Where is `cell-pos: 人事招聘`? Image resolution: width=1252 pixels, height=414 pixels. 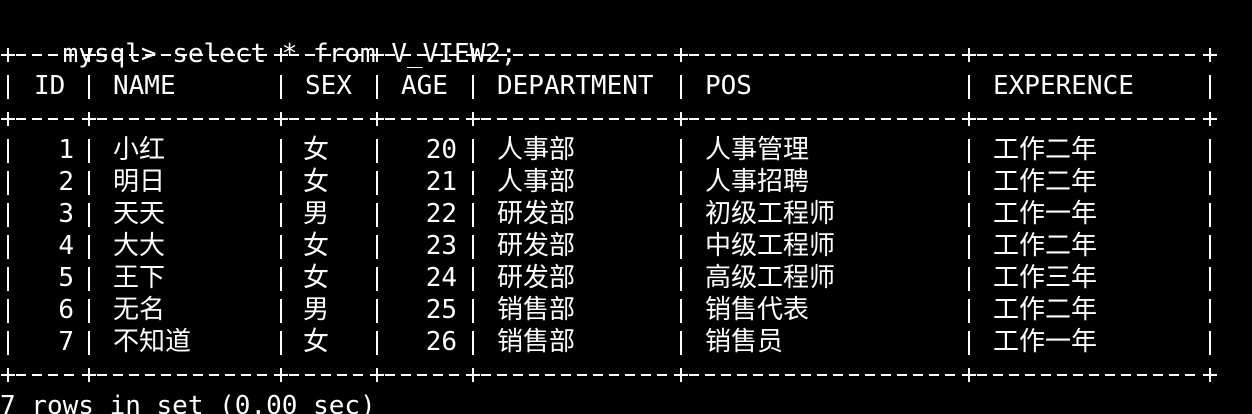
cell-pos: 人事招聘 is located at coordinates (757, 182).